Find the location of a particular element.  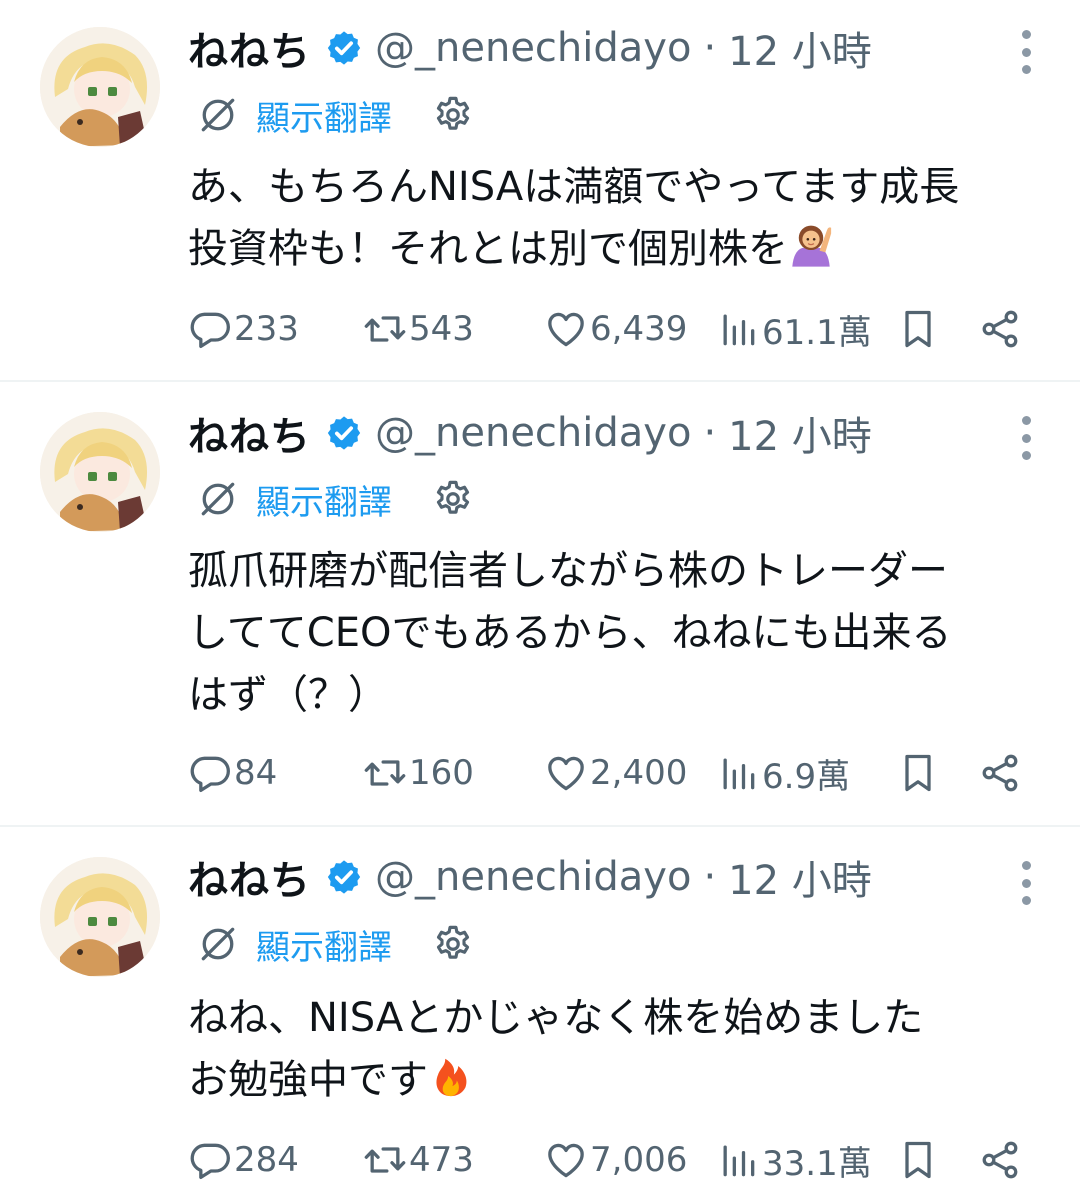

reply-count: 233 is located at coordinates (266, 329).